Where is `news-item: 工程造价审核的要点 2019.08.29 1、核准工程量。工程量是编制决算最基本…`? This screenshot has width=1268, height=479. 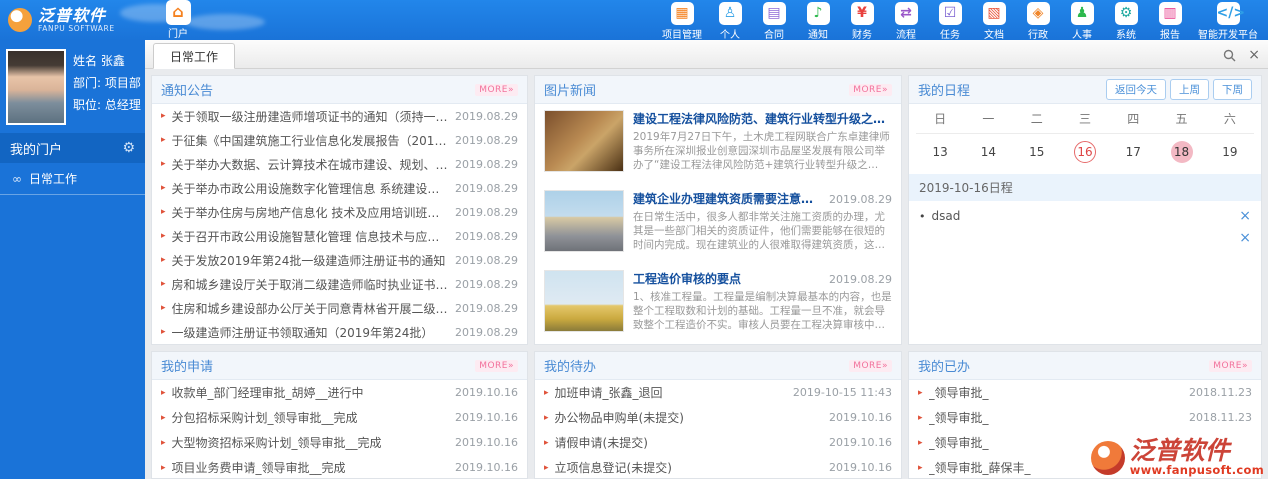 news-item: 工程造价审核的要点 2019.08.29 1、核准工程量。工程量是编制决算最基本… is located at coordinates (718, 304).